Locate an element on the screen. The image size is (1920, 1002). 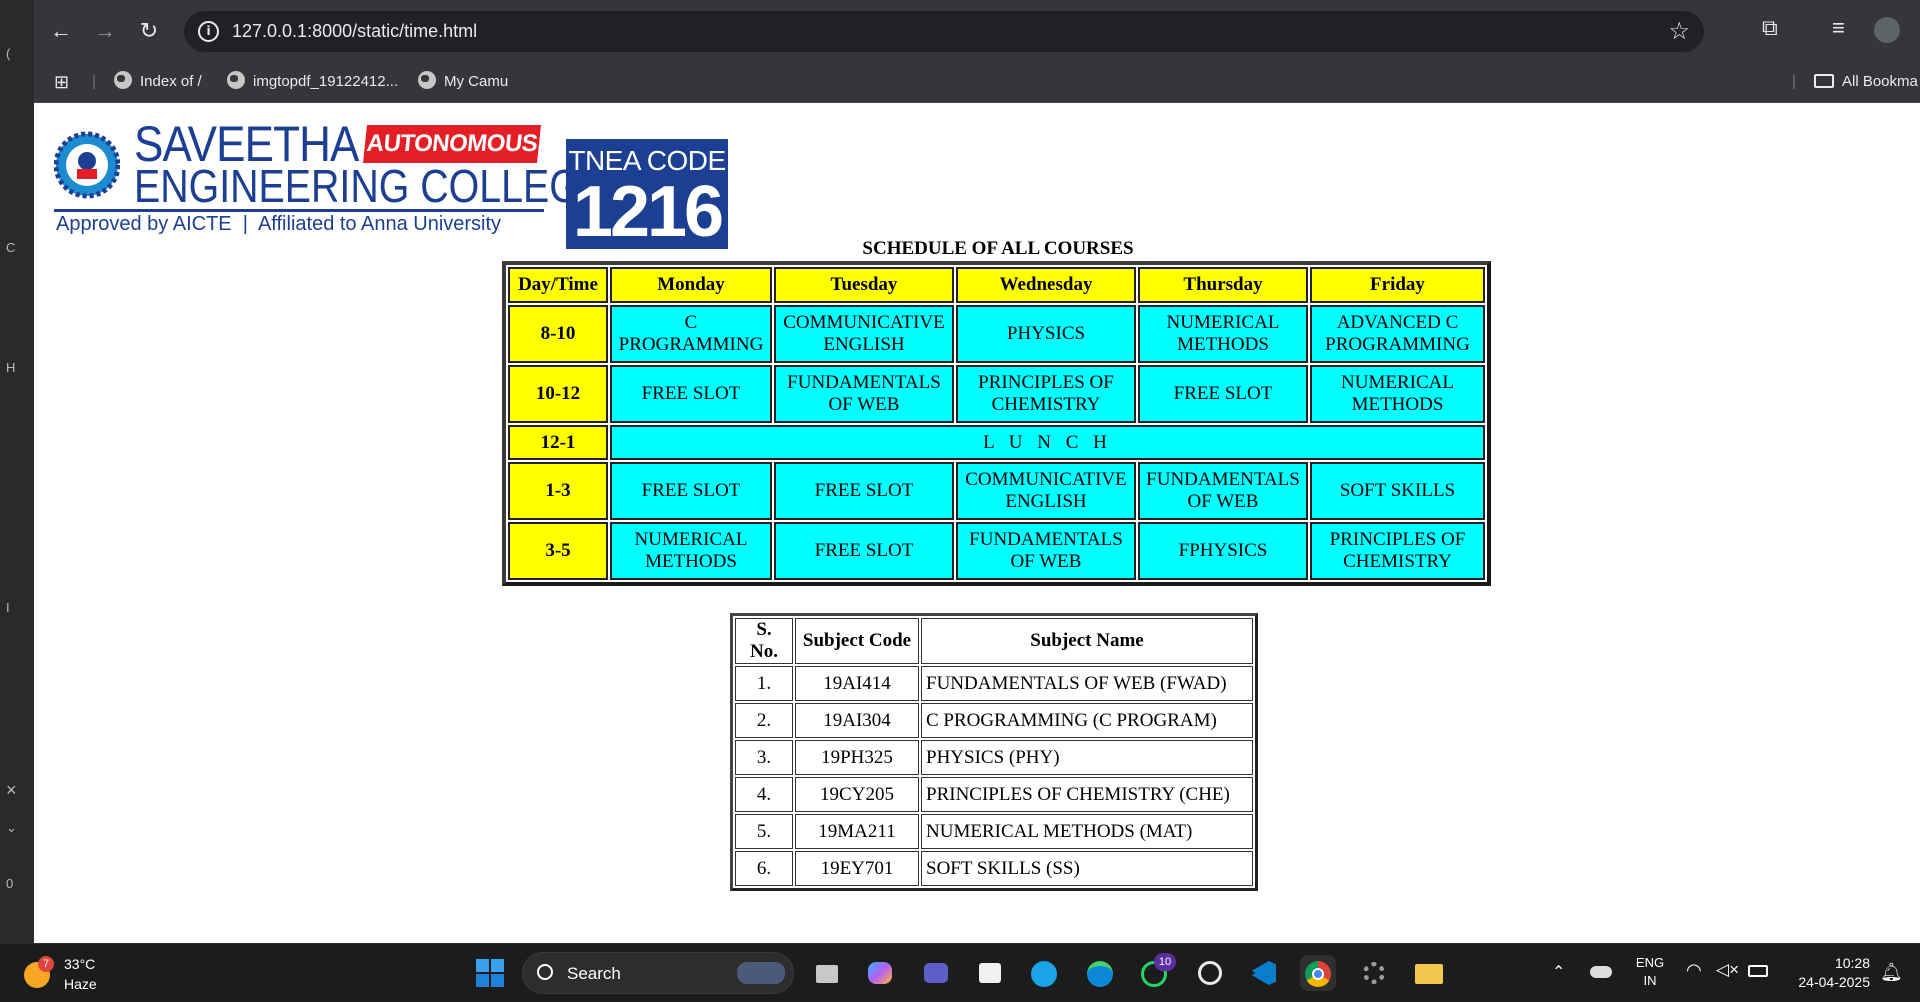
notification-icon: 🔔︎ is located at coordinates (1891, 972).